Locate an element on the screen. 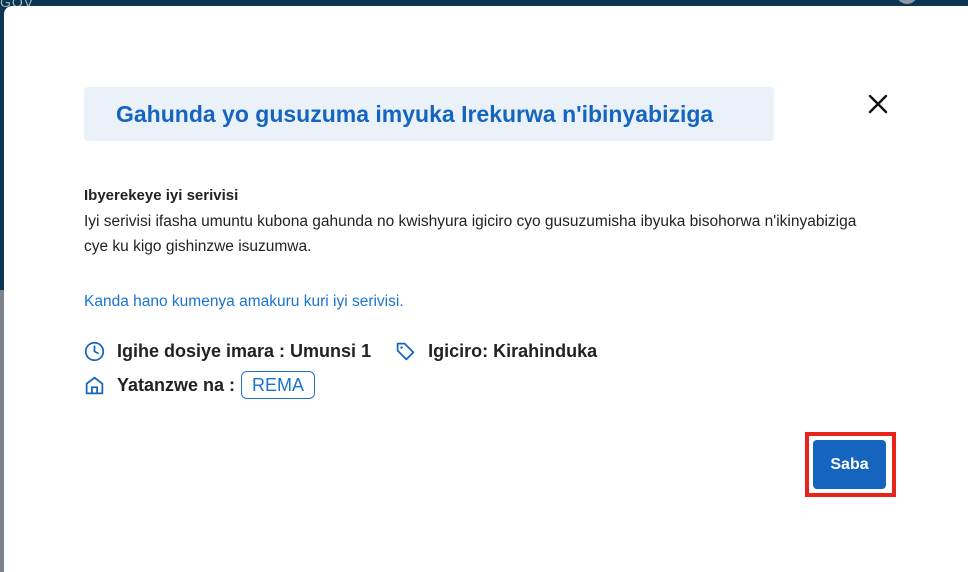  apply-button: Saba is located at coordinates (849, 464).